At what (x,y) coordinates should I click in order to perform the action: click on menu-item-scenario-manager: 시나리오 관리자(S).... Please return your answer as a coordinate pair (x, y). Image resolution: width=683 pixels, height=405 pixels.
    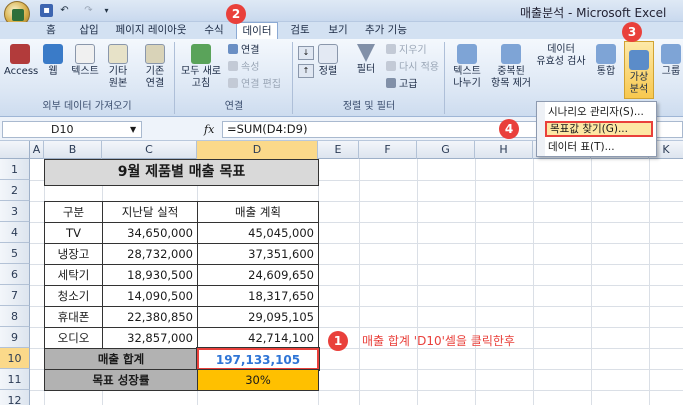
    Looking at the image, I should click on (599, 112).